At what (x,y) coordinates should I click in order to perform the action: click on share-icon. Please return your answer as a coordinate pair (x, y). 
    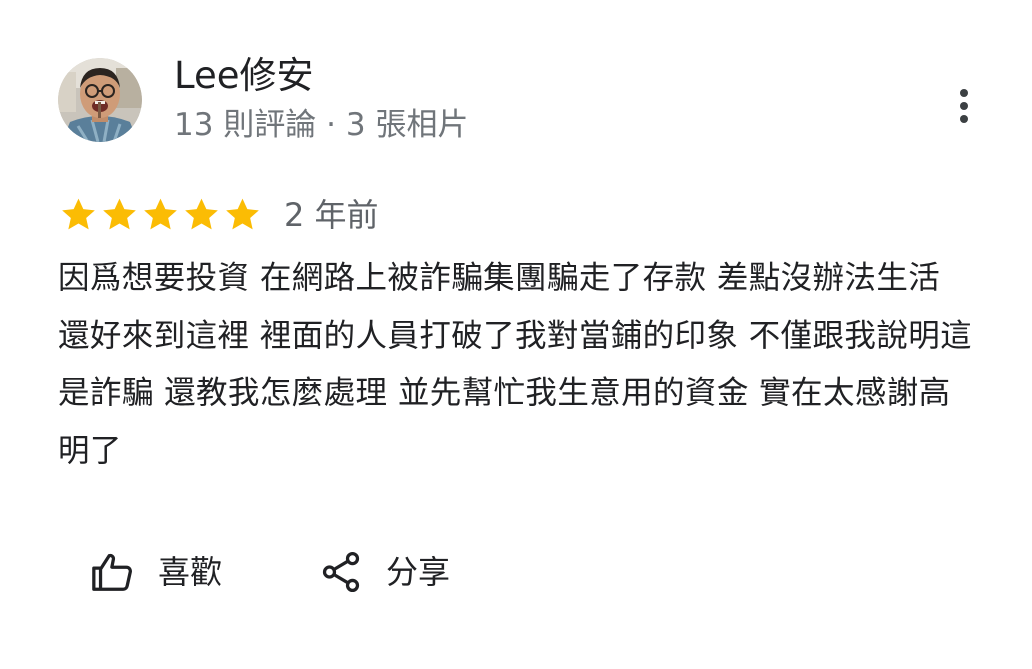
    Looking at the image, I should click on (341, 572).